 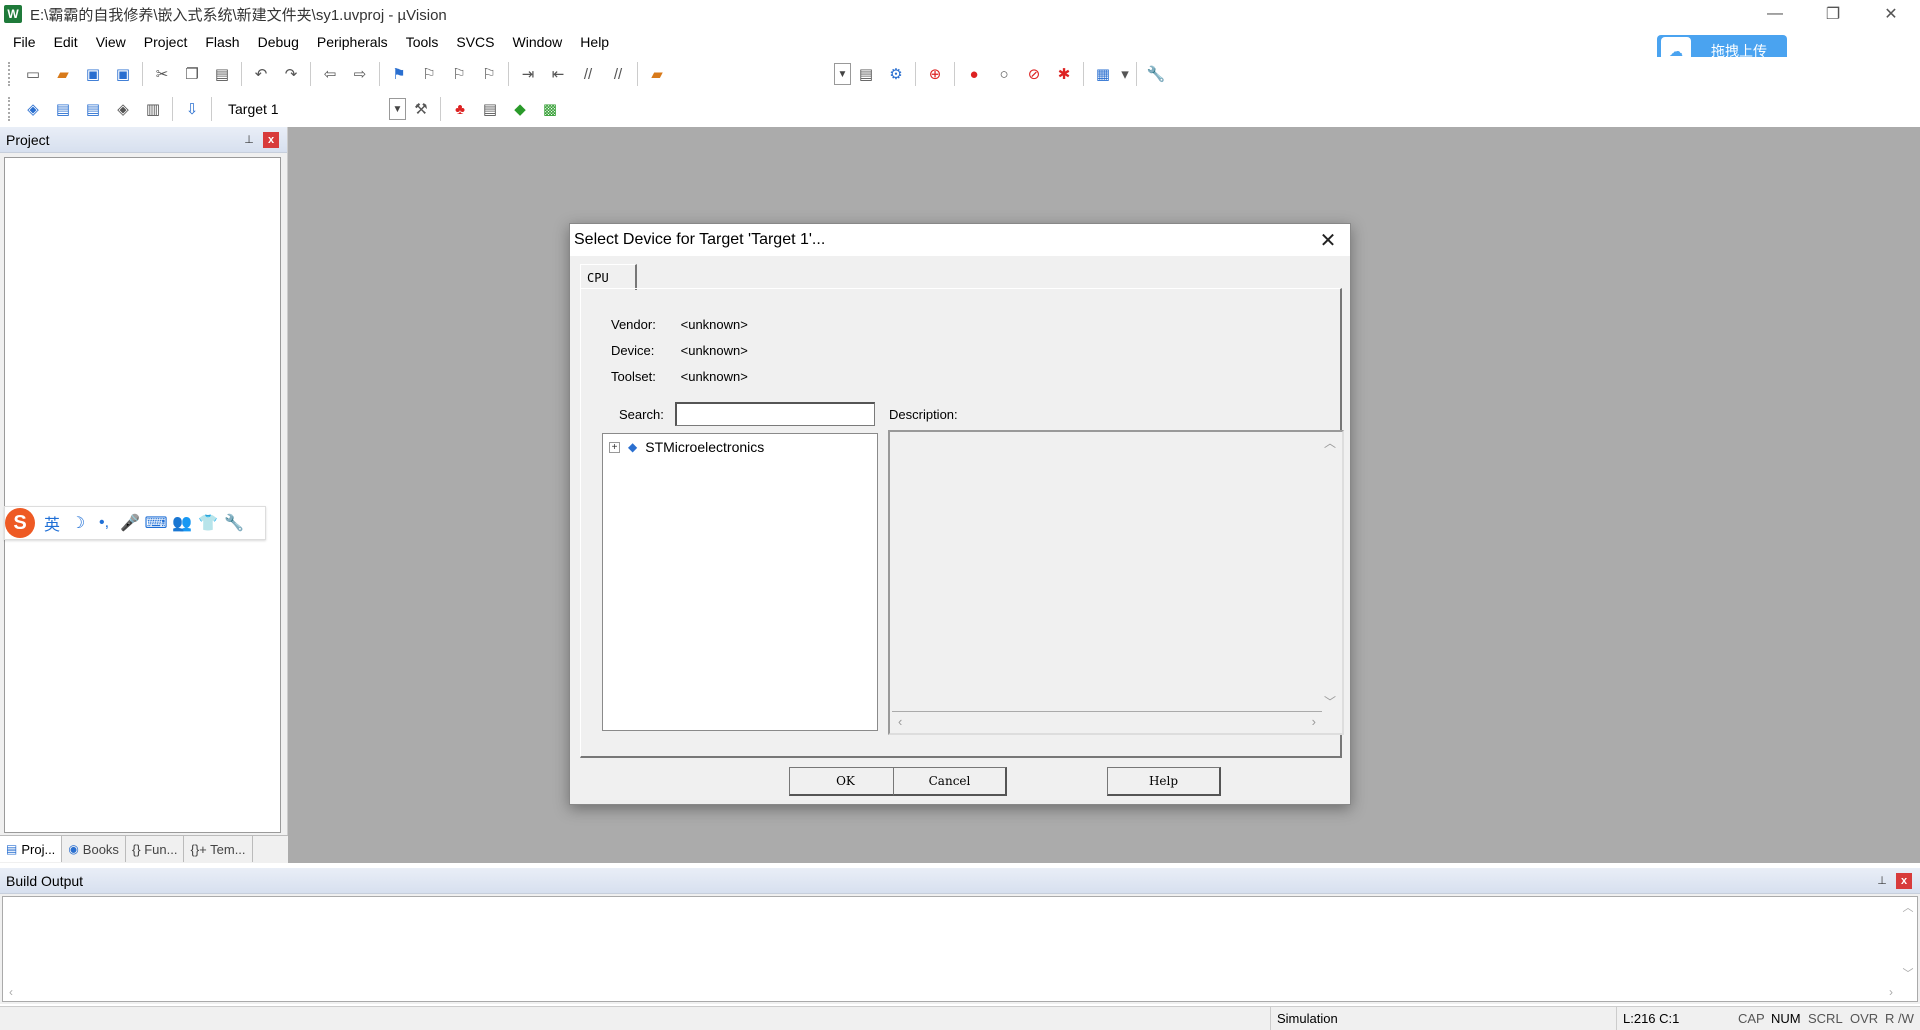 I want to click on navigate-forward-icon: ⇨, so click(x=360, y=74).